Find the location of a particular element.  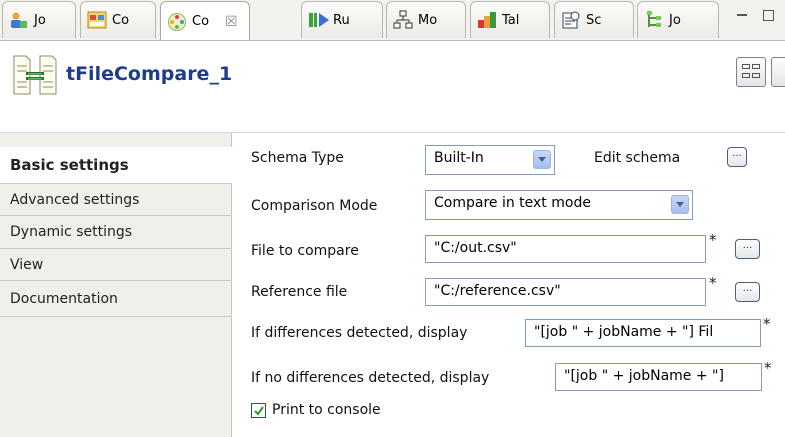

comparison-mode-select: Compare in text mode is located at coordinates (559, 205).